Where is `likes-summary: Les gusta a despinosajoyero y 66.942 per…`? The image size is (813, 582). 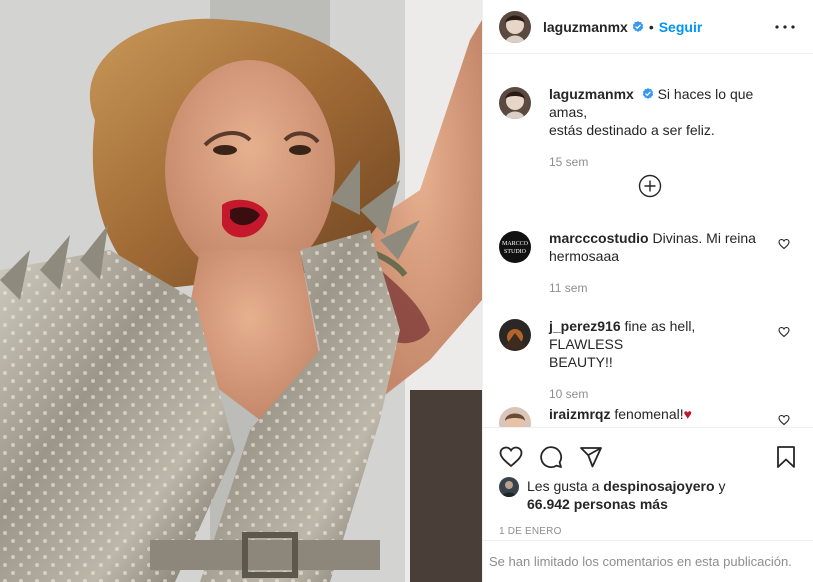 likes-summary: Les gusta a despinosajoyero y 66.942 per… is located at coordinates (648, 495).